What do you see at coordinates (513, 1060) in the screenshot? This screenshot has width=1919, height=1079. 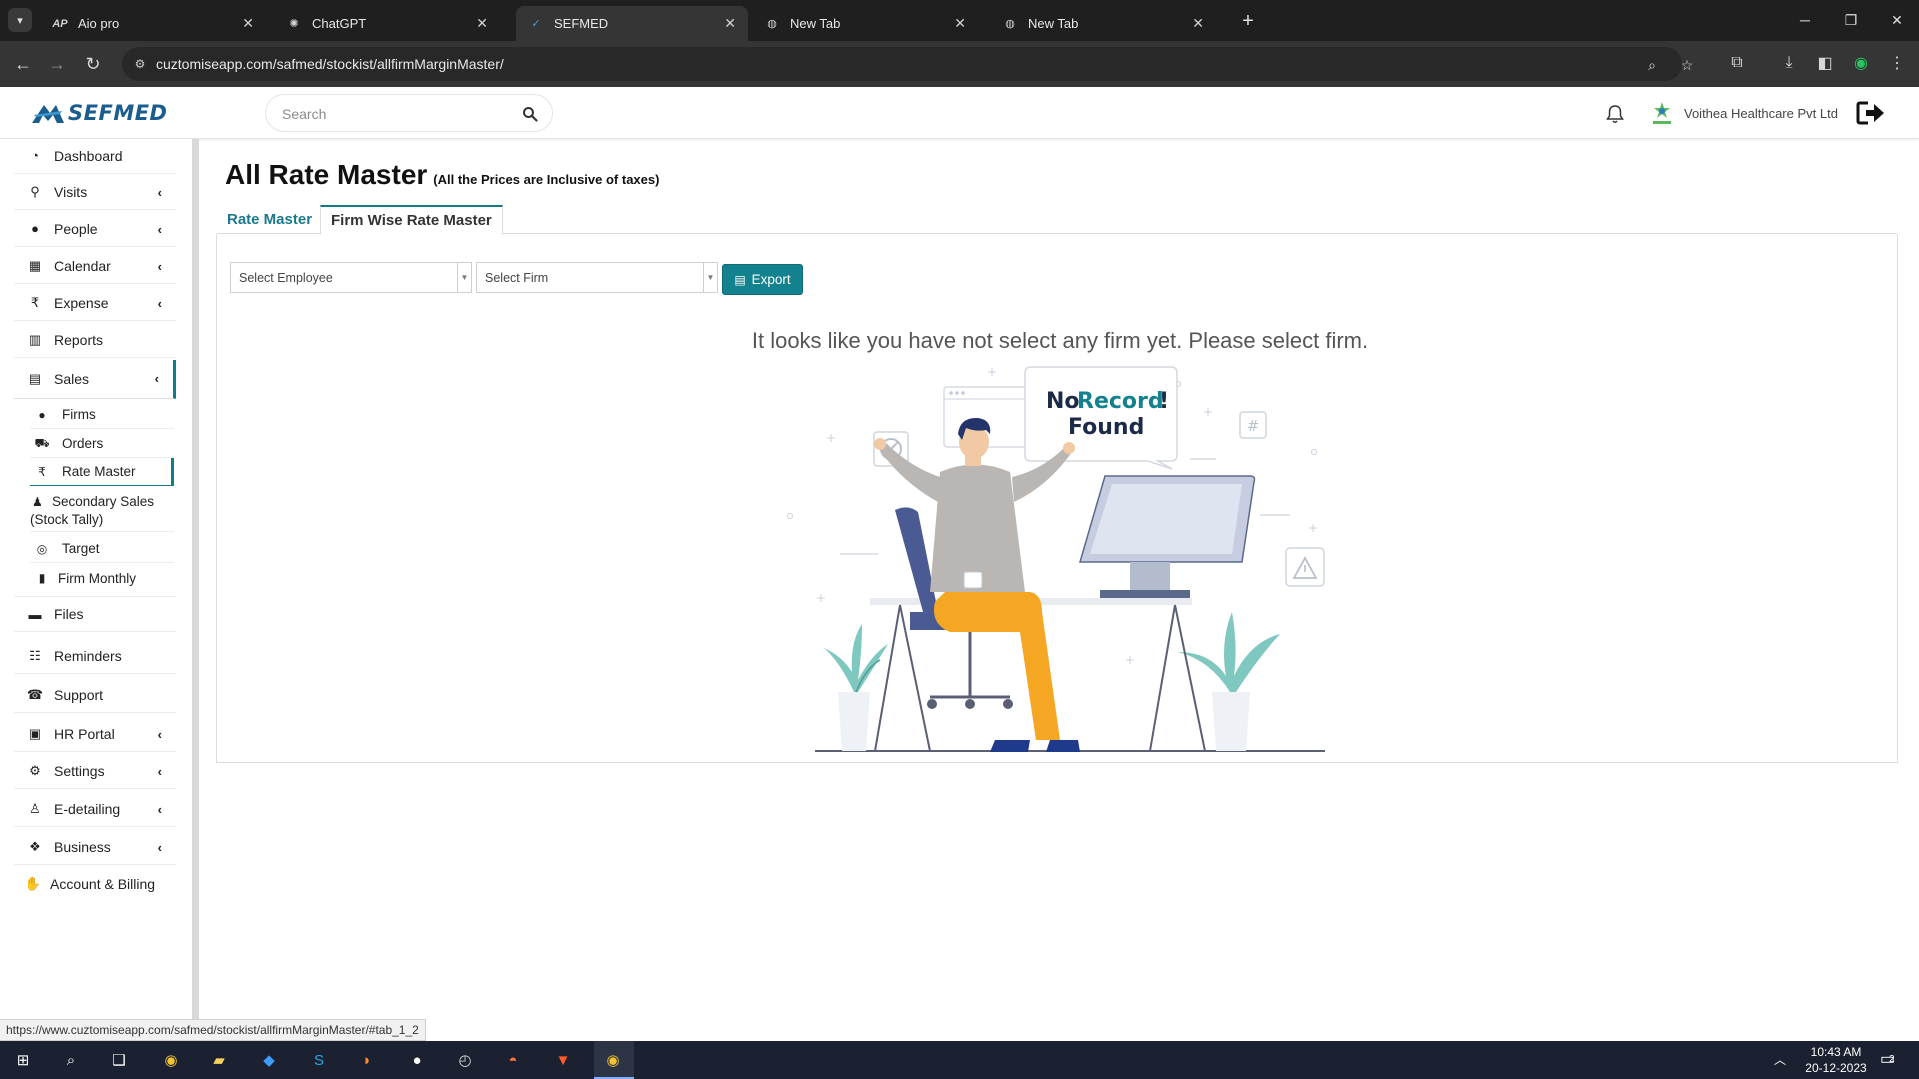 I see `firefox-icon: ◓` at bounding box center [513, 1060].